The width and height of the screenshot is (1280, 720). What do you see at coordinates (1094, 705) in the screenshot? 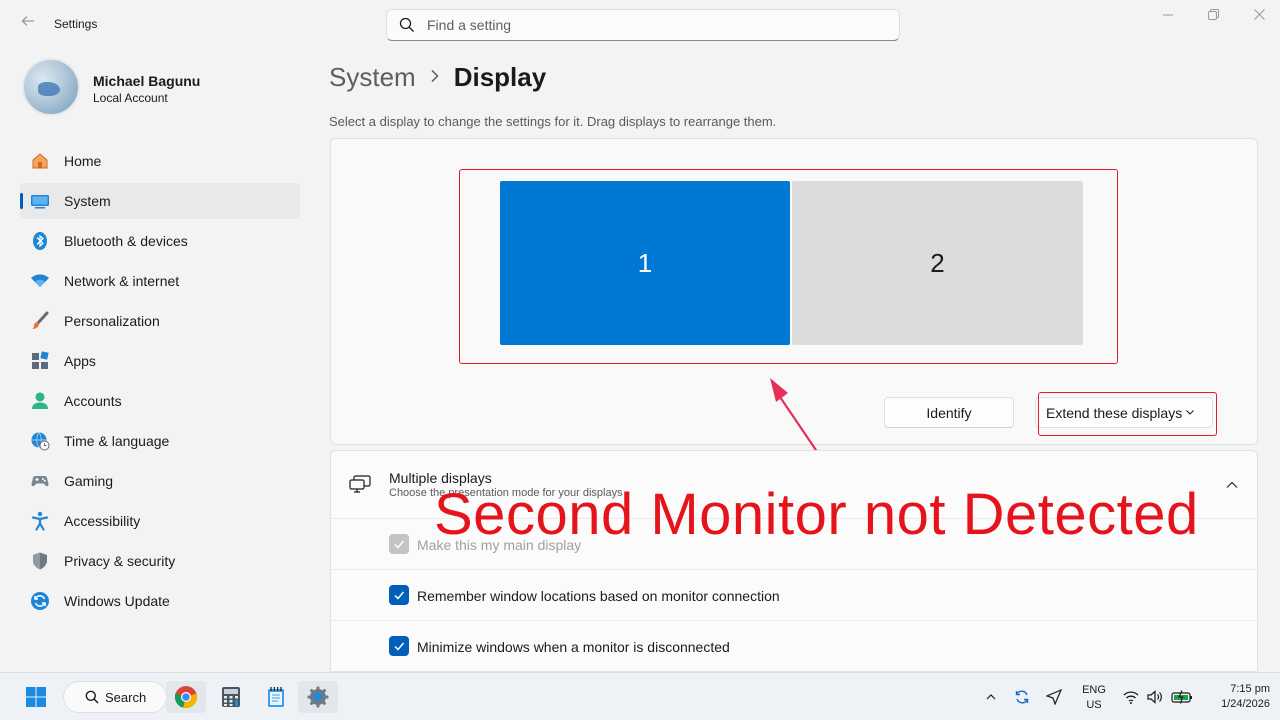
I see `region-code: US` at bounding box center [1094, 705].